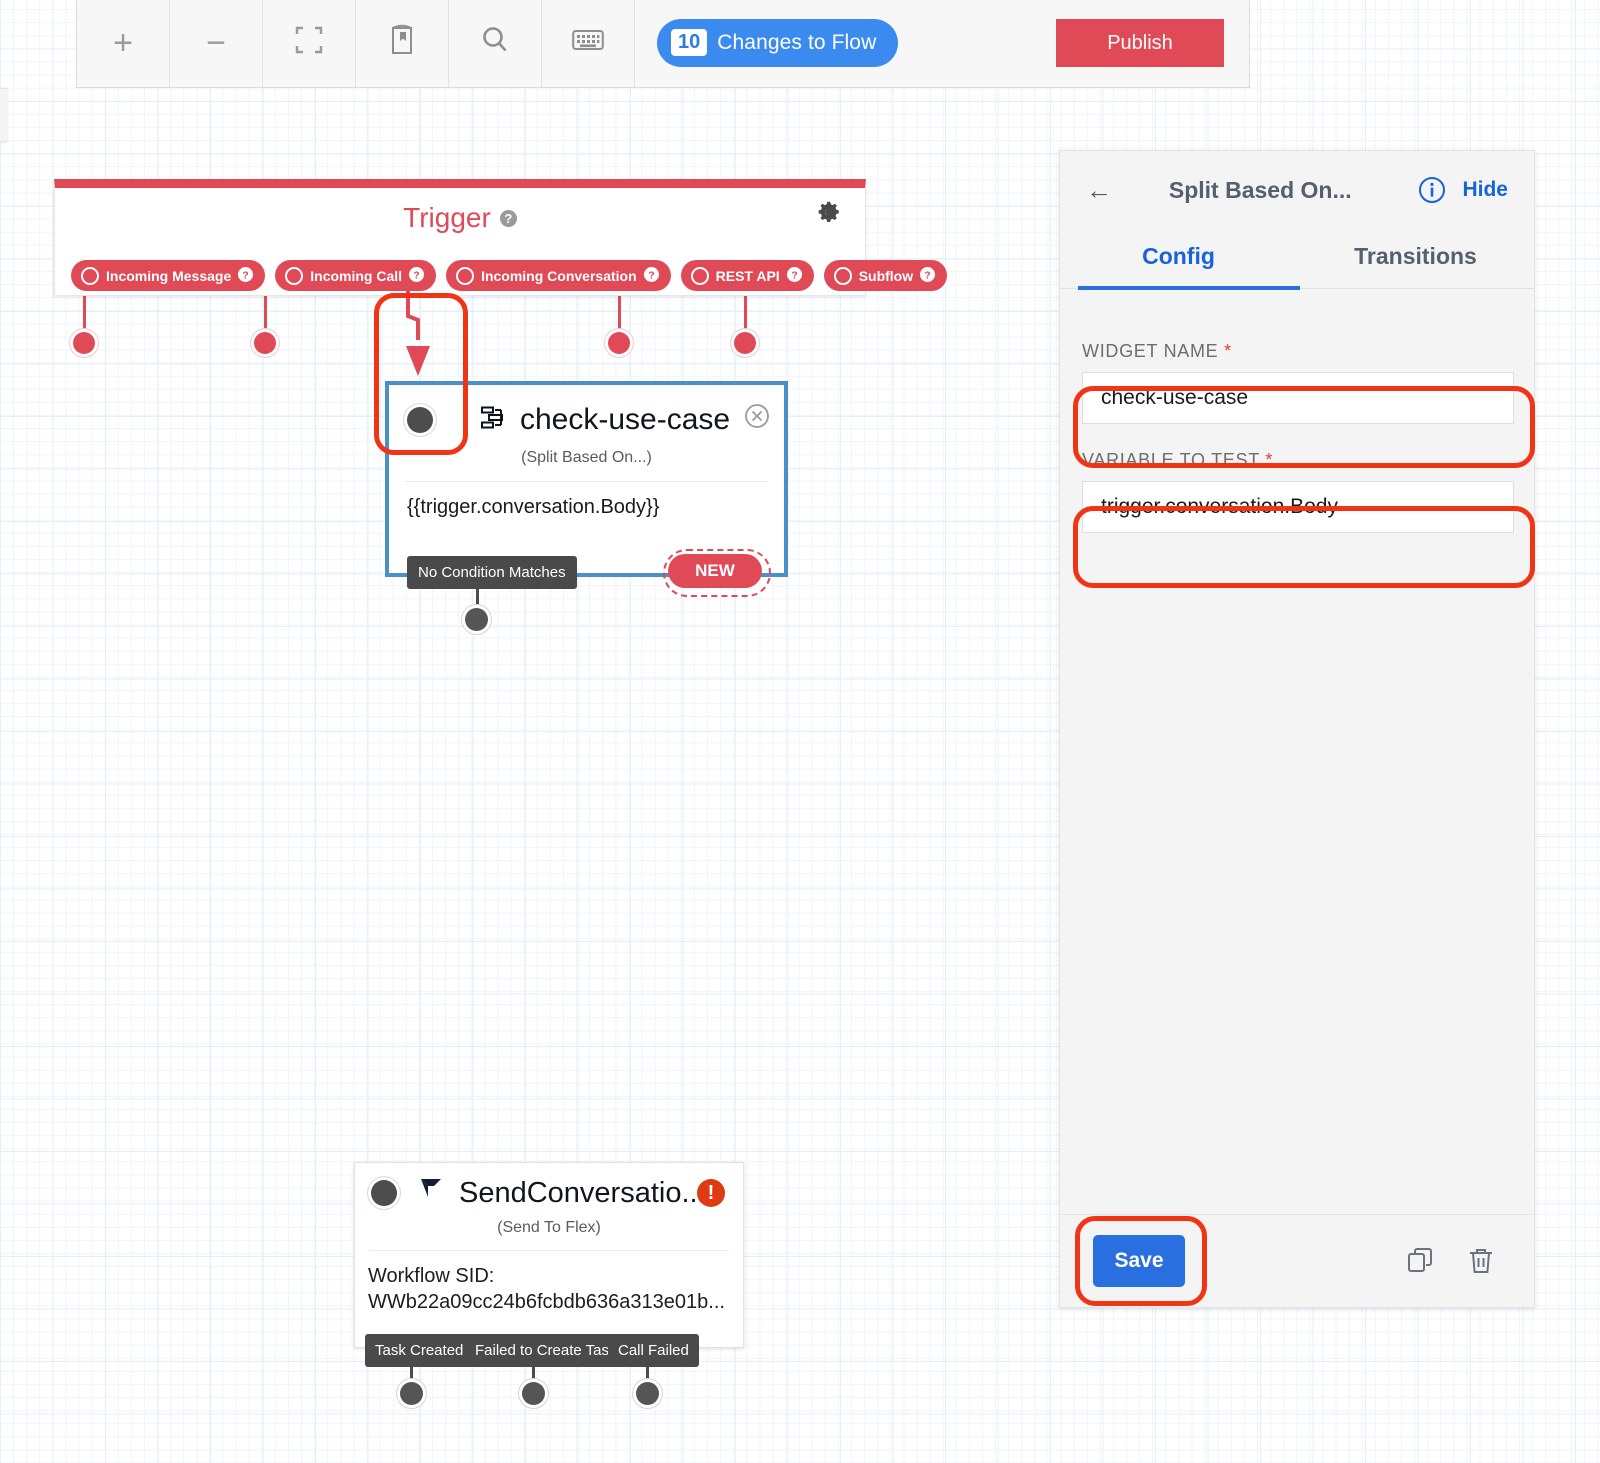 The height and width of the screenshot is (1463, 1600). I want to click on trigger-pill-incoming-call: Incoming Call ?, so click(356, 275).